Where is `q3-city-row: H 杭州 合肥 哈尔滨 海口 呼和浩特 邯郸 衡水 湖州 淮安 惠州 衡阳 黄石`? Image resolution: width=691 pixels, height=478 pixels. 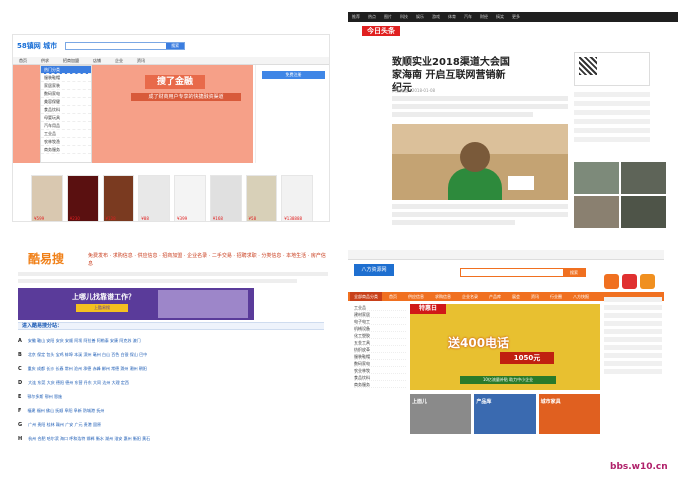
q3-city-row: H 杭州 合肥 哈尔滨 海口 呼和浩特 邯郸 衡水 湖州 淮安 惠州 衡阳 黄石 is located at coordinates (171, 439).